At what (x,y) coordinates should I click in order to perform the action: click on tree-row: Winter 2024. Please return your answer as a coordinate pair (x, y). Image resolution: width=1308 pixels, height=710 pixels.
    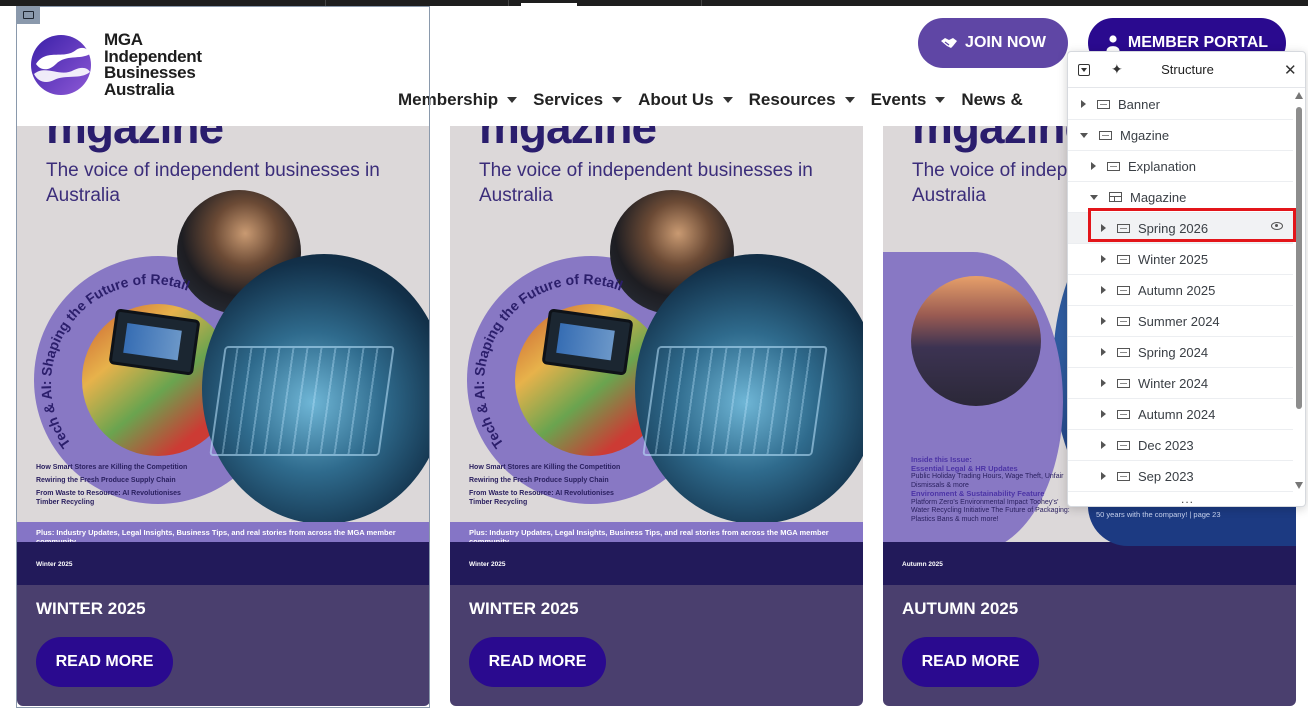
    Looking at the image, I should click on (1180, 383).